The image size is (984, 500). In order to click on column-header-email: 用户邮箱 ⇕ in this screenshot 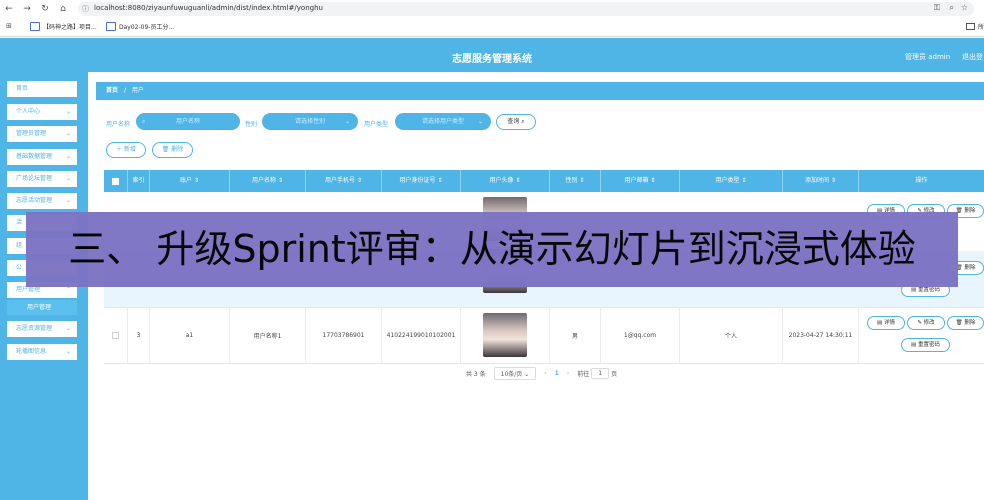, I will do `click(640, 181)`.